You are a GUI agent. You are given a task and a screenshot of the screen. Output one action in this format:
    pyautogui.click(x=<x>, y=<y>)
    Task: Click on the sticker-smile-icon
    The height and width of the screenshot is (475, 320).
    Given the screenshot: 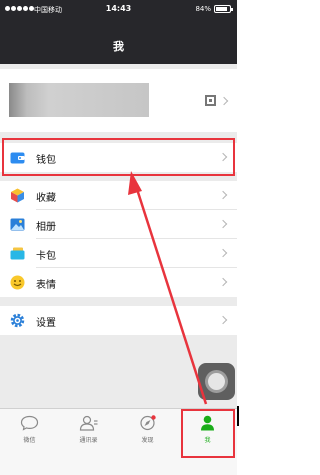 What is the action you would take?
    pyautogui.click(x=17, y=282)
    